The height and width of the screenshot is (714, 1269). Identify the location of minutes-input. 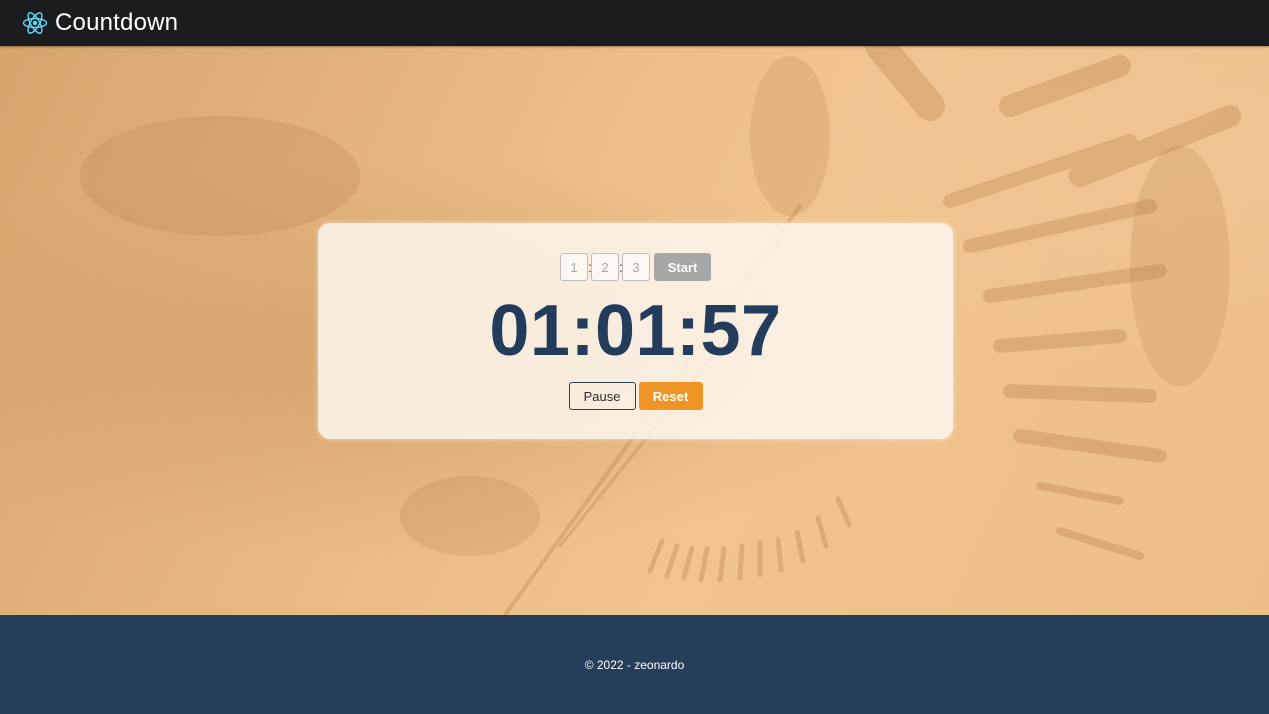
(605, 267).